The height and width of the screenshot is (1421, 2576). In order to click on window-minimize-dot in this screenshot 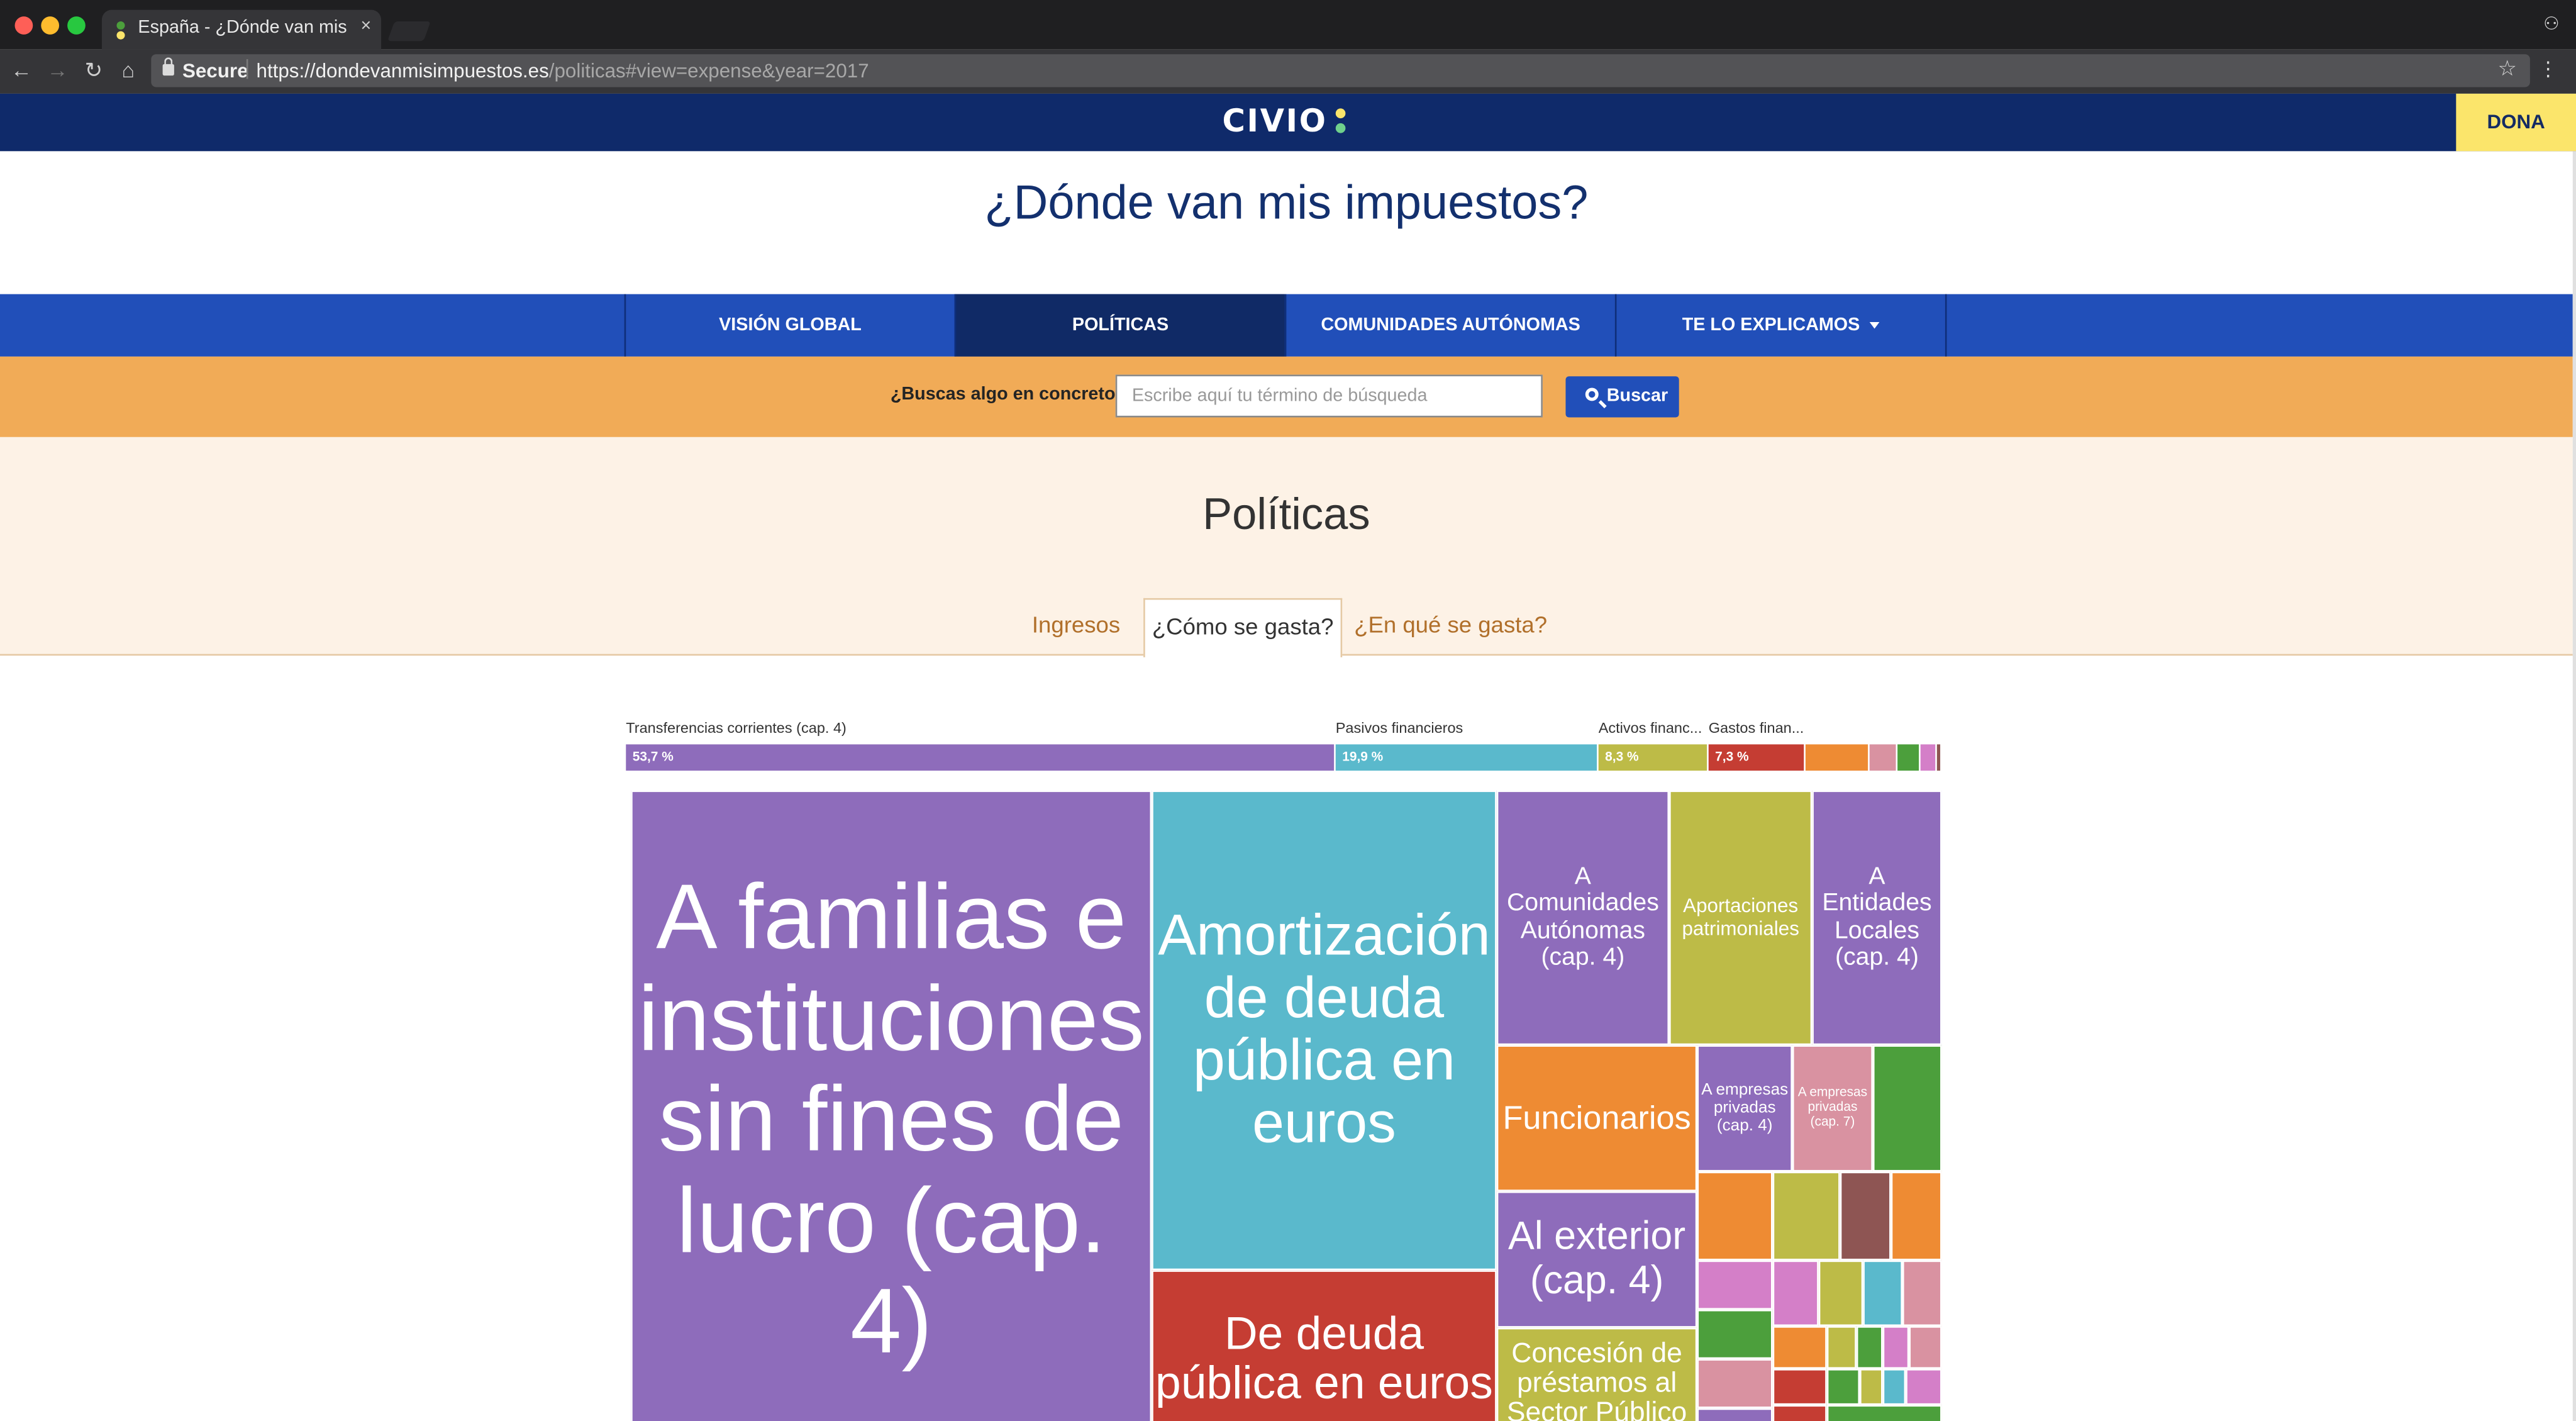, I will do `click(50, 26)`.